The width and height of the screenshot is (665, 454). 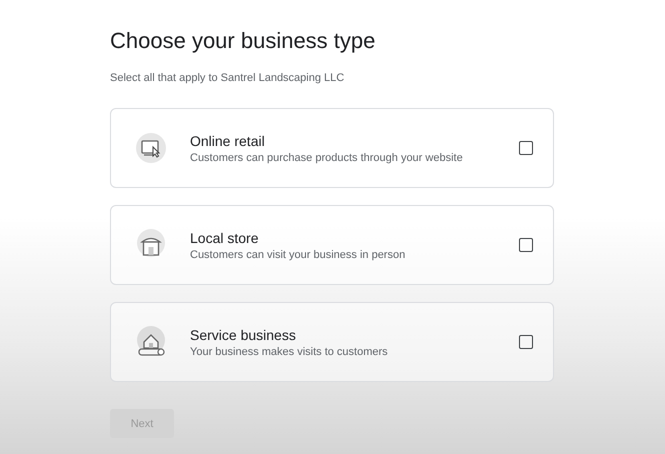 What do you see at coordinates (289, 352) in the screenshot?
I see `option-description: Your business makes visits to customers` at bounding box center [289, 352].